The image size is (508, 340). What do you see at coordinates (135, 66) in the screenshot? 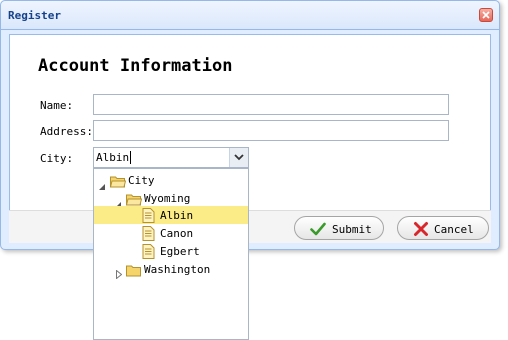
I see `page-title: Account Information` at bounding box center [135, 66].